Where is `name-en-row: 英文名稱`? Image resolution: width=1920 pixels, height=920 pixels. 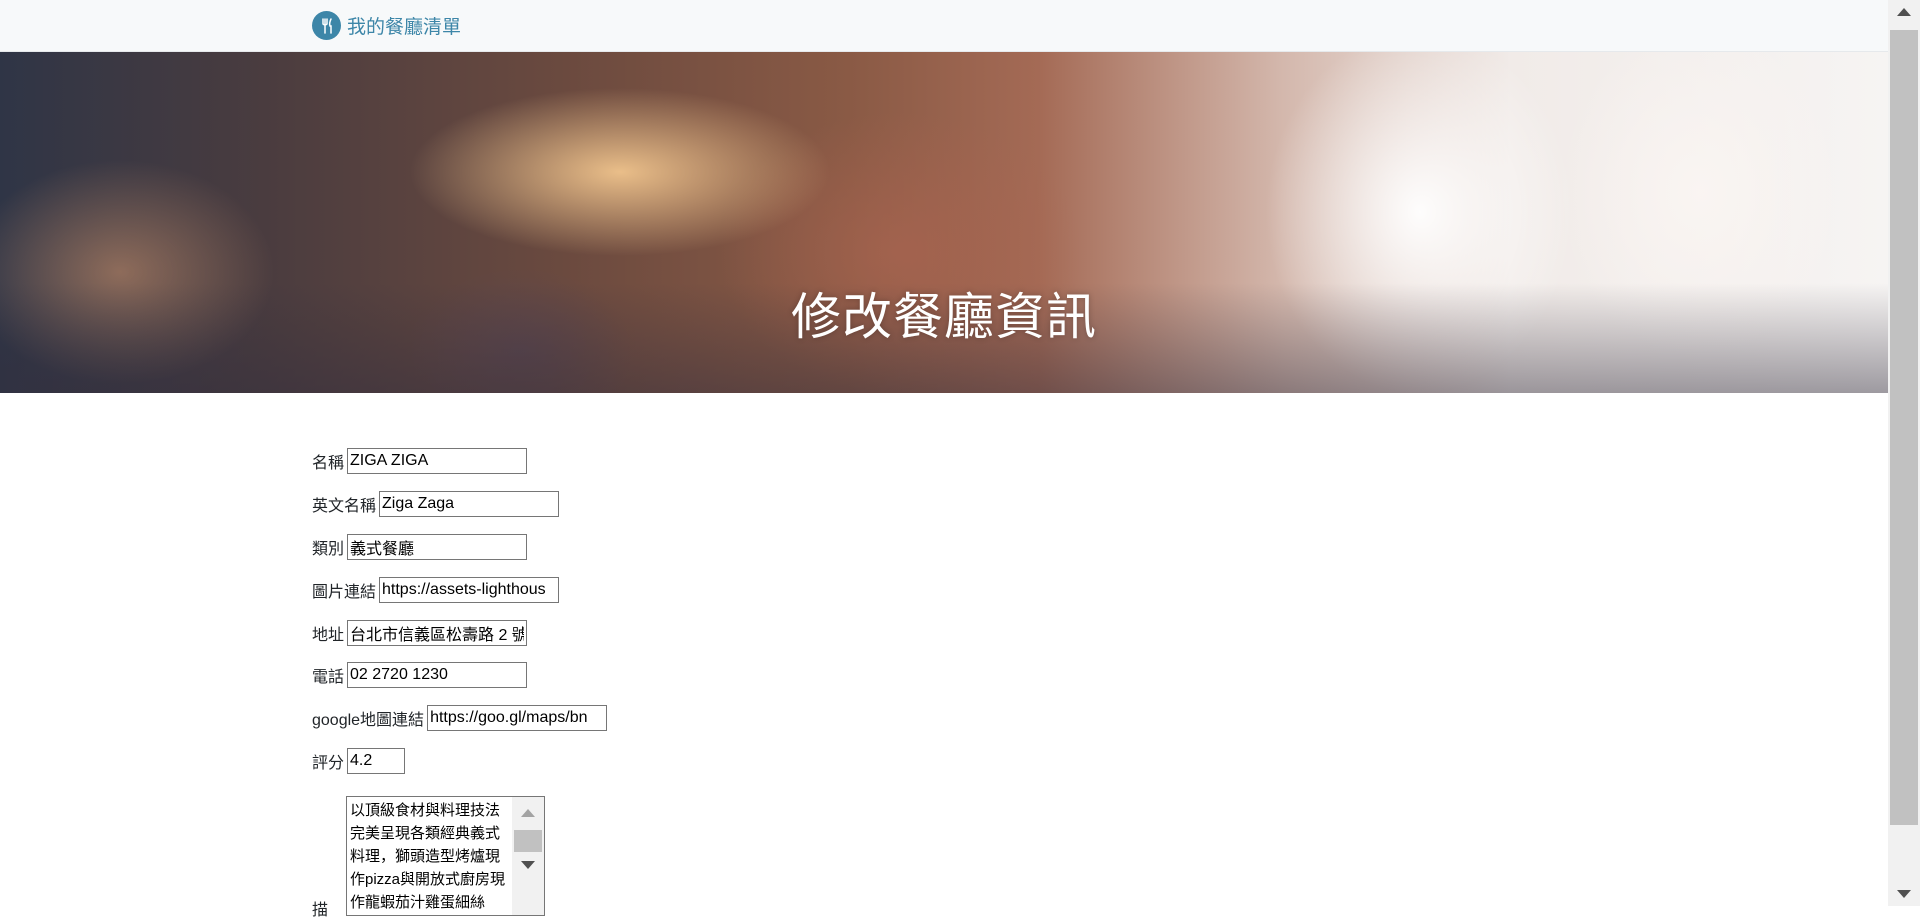
name-en-row: 英文名稱 is located at coordinates (436, 504).